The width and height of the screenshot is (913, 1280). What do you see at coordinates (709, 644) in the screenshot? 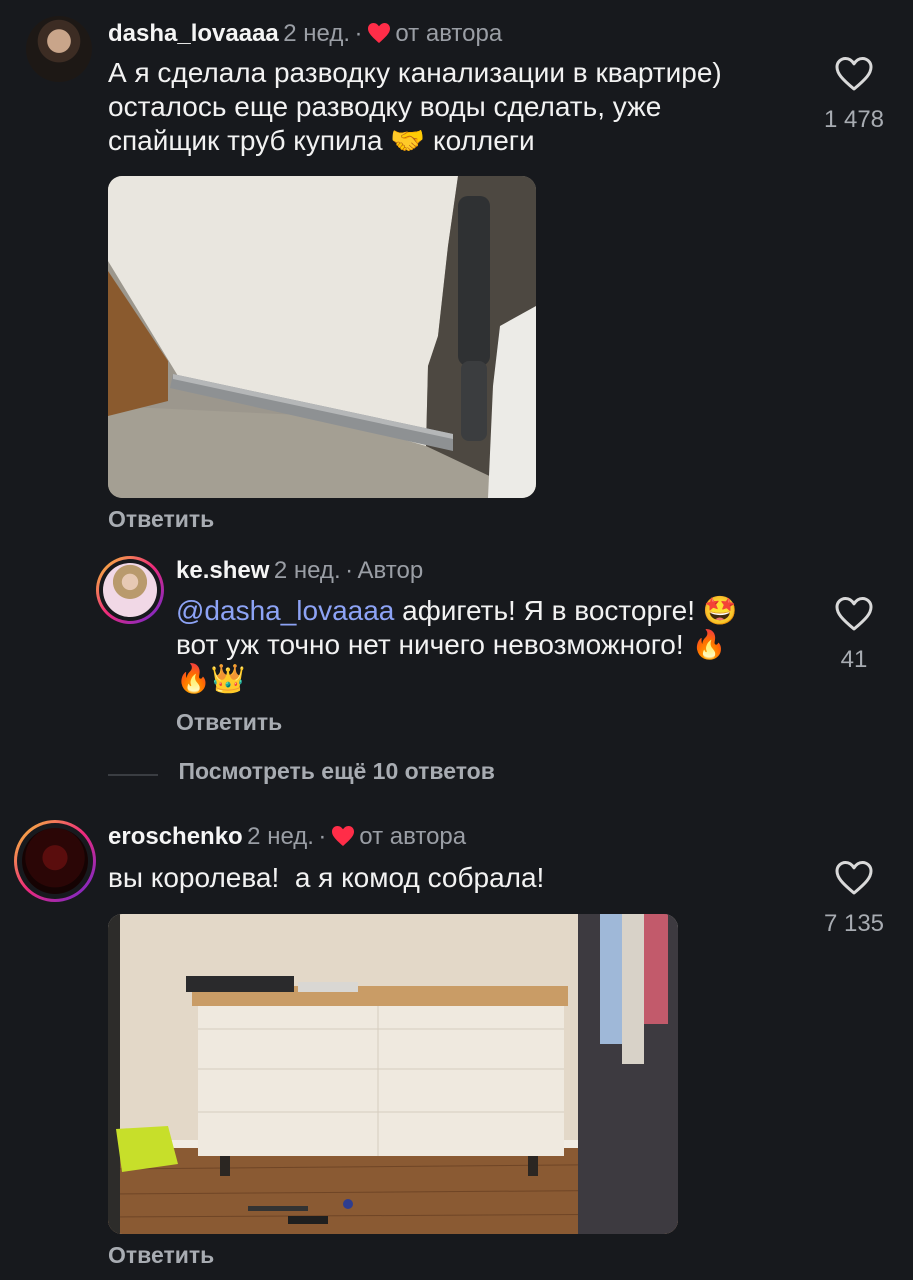
I see `fire-emoji: 🔥` at bounding box center [709, 644].